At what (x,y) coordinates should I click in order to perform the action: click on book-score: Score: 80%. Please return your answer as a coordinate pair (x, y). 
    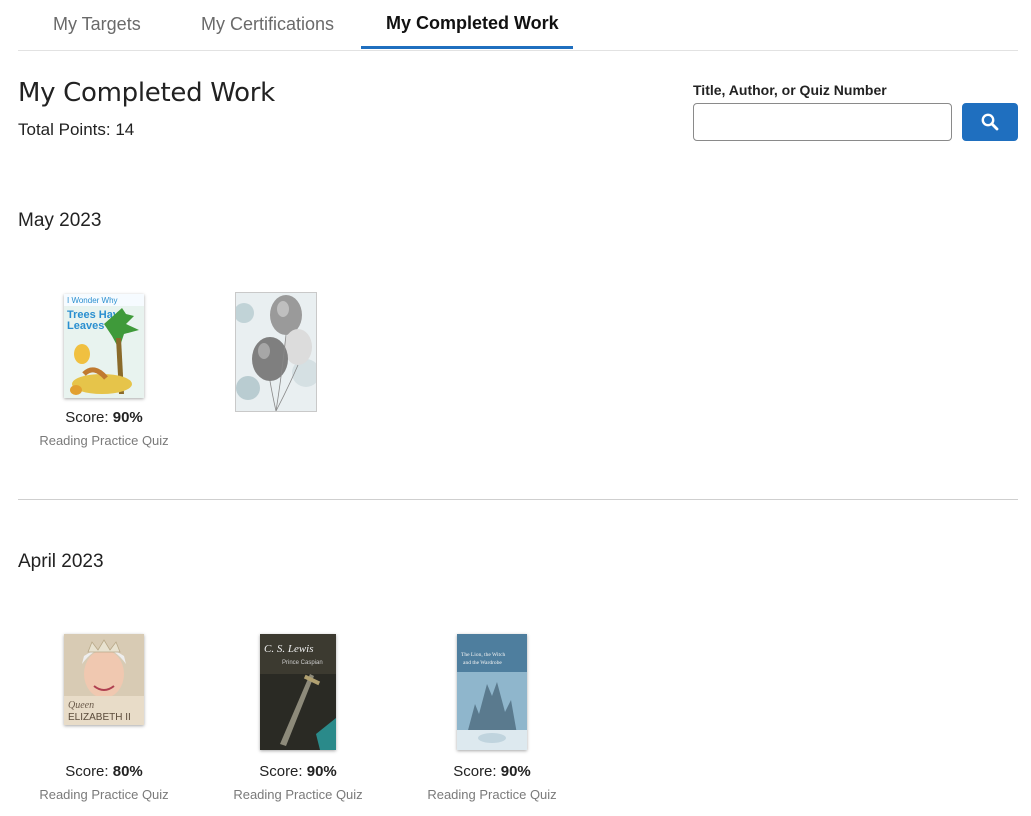
    Looking at the image, I should click on (104, 771).